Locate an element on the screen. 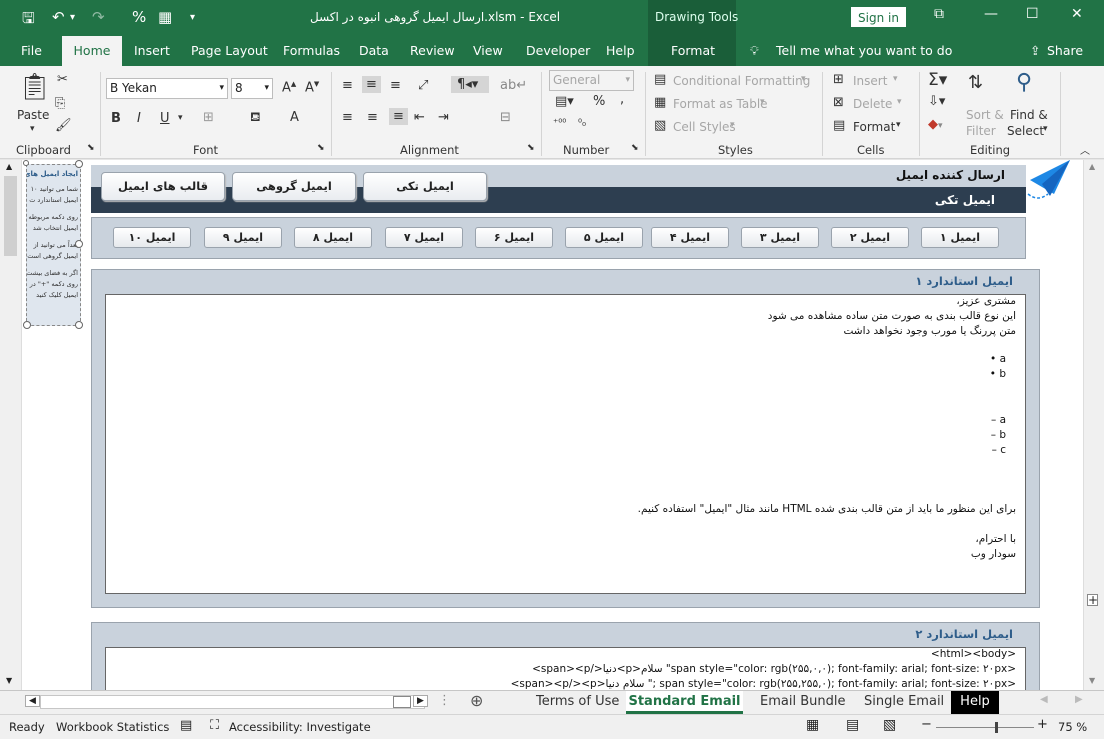 The image size is (1104, 739). tab-view: View is located at coordinates (488, 50).